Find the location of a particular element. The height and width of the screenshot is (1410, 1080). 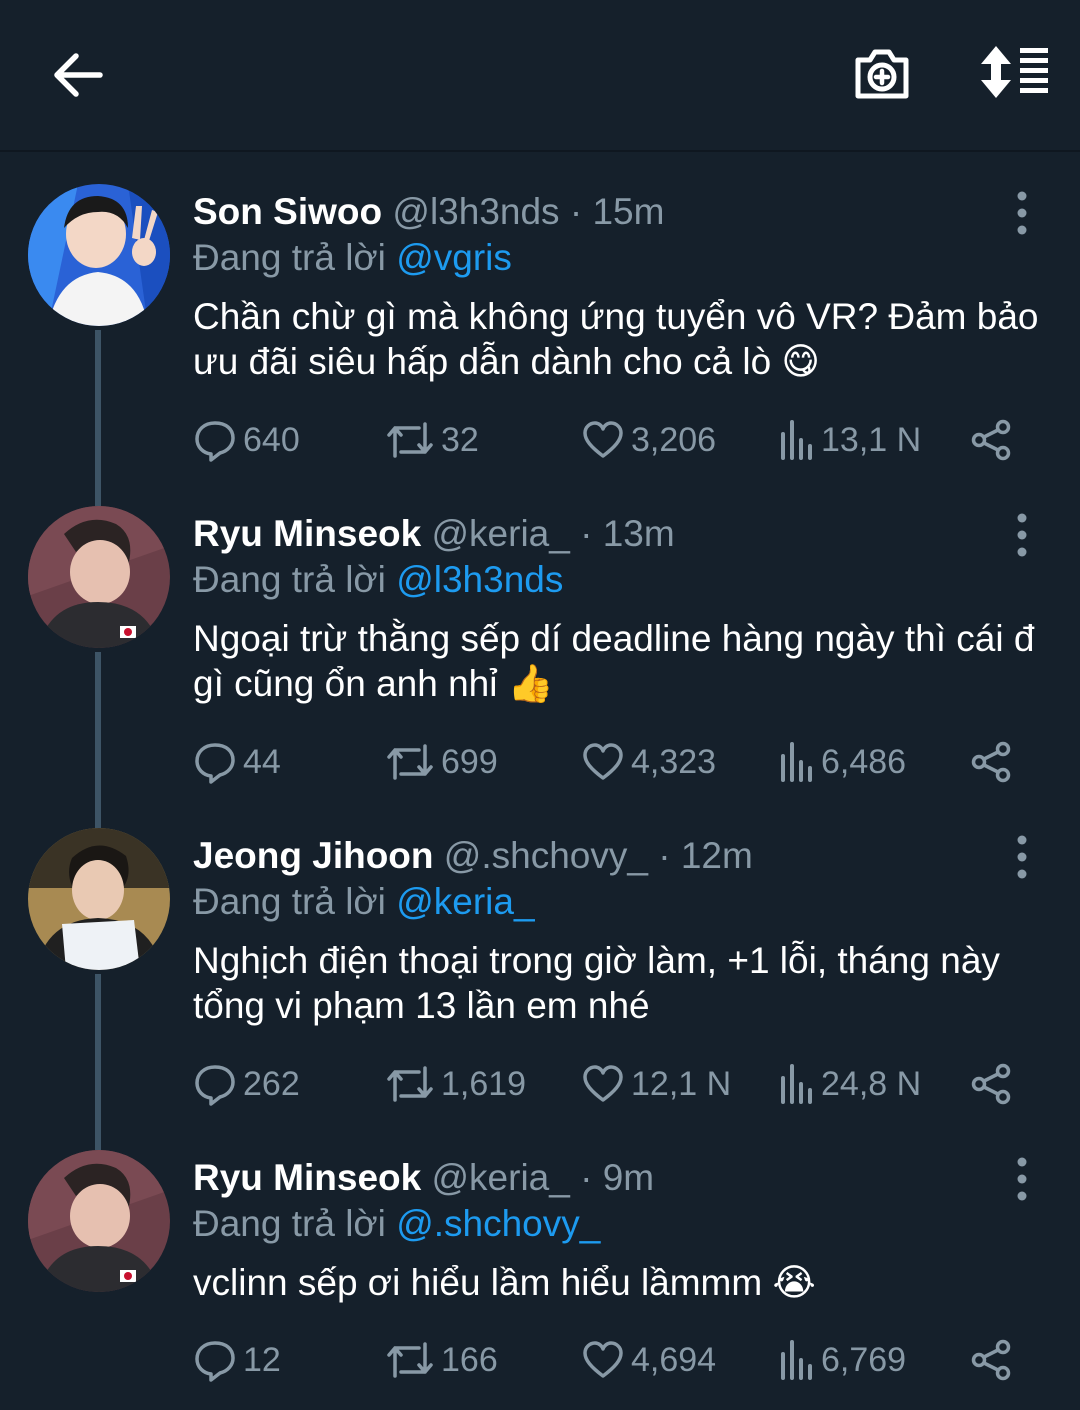

reply-count: 12 is located at coordinates (262, 1359).